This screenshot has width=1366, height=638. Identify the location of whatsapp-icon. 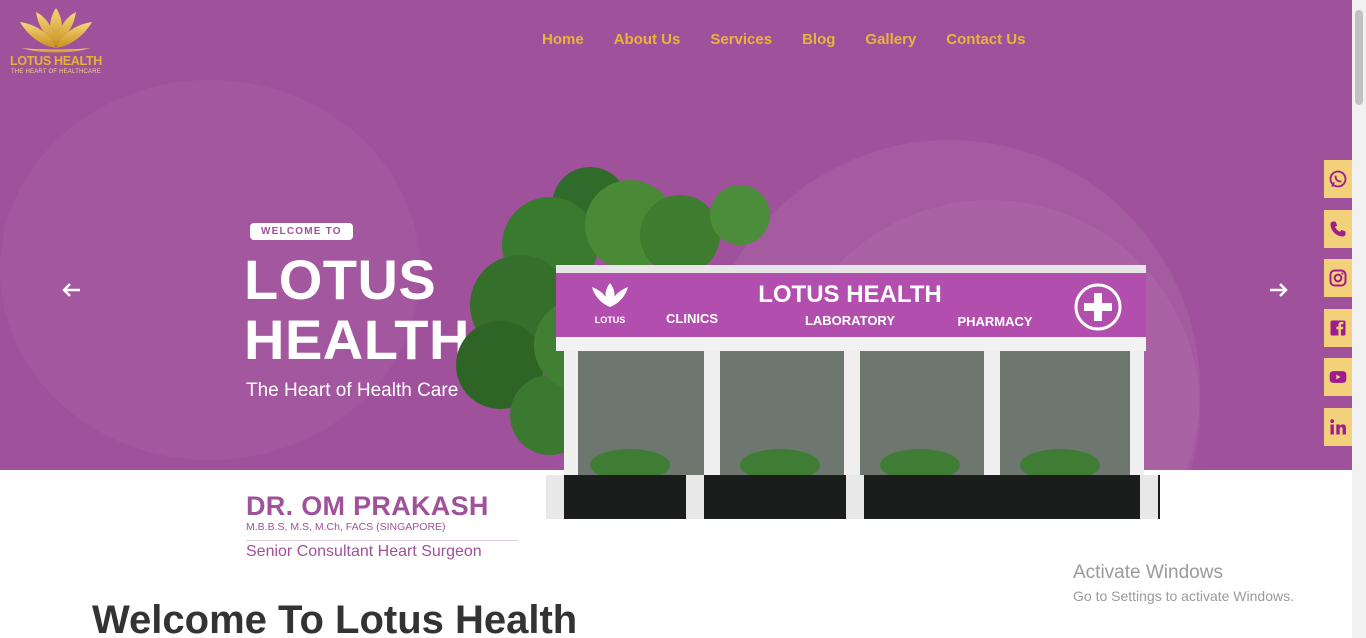
(1338, 179).